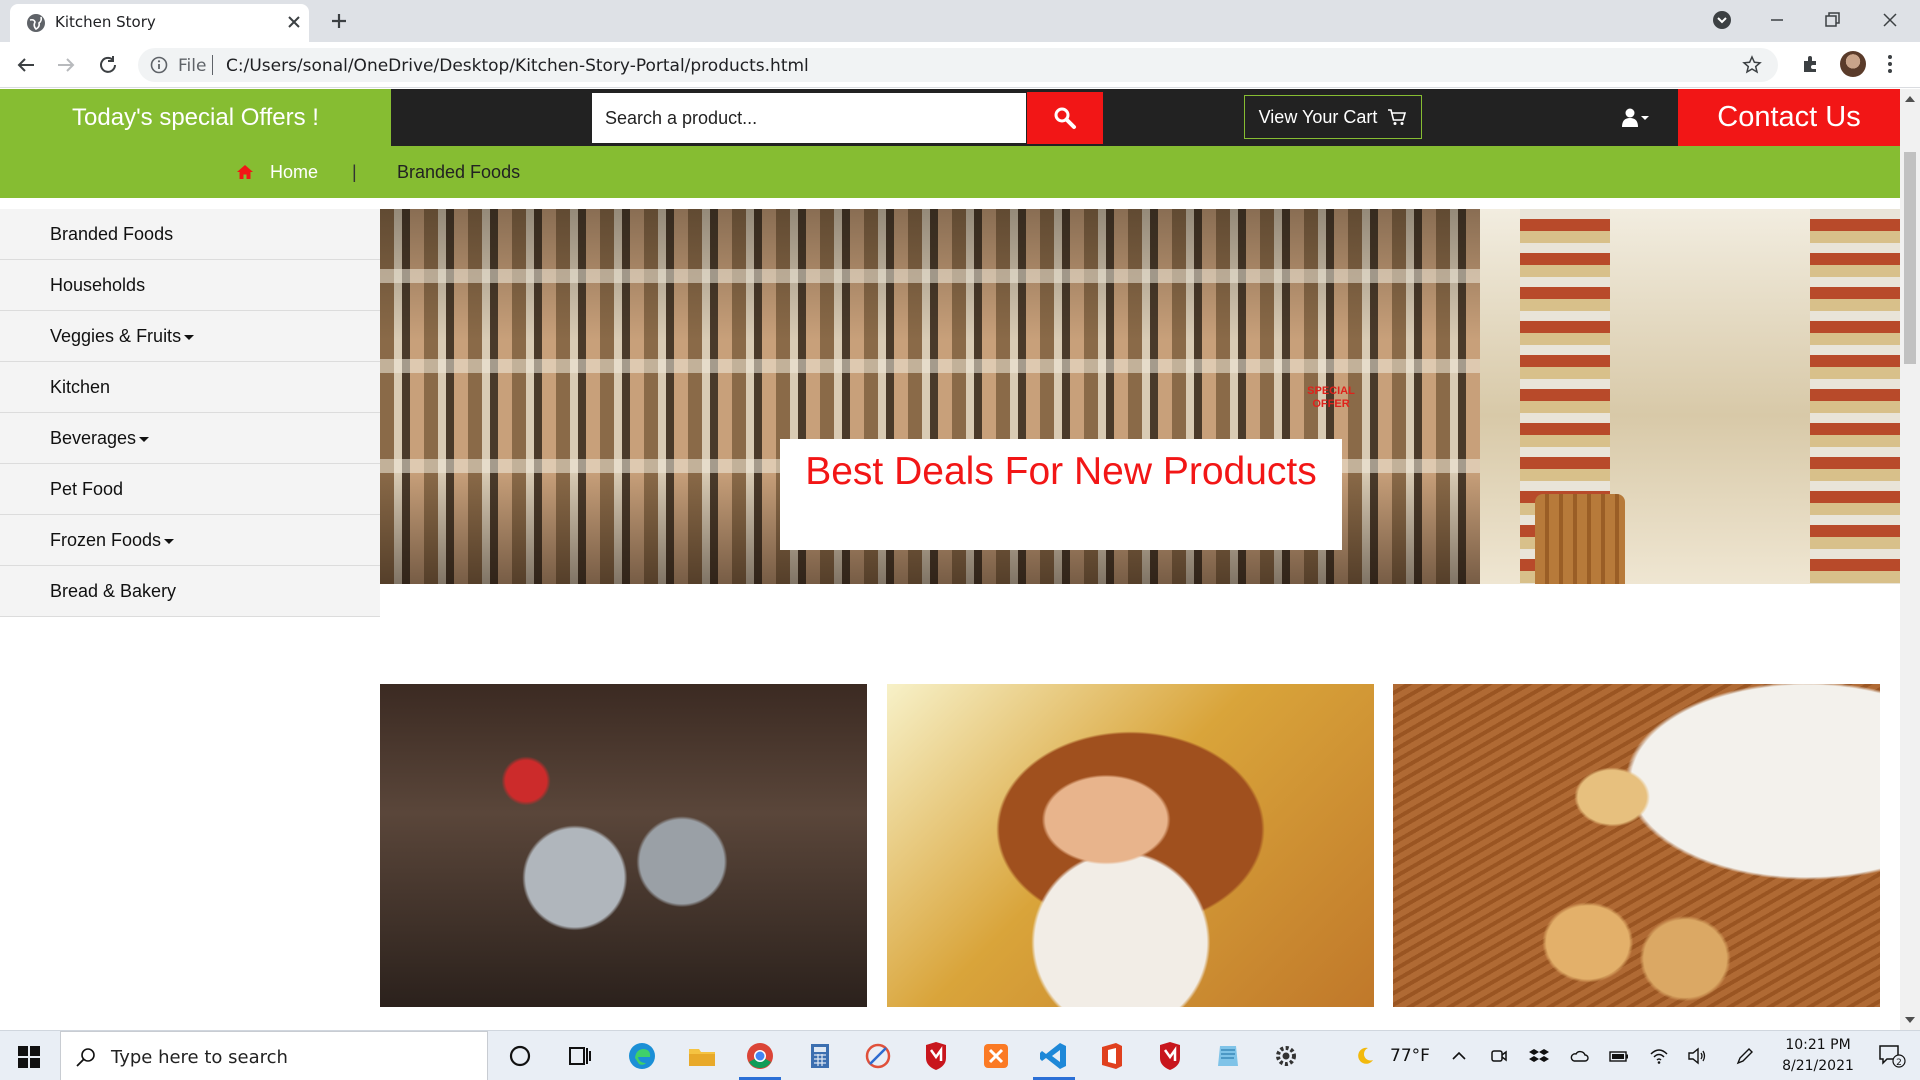 The image size is (1920, 1080). I want to click on contact-us-button: Contact Us, so click(1789, 117).